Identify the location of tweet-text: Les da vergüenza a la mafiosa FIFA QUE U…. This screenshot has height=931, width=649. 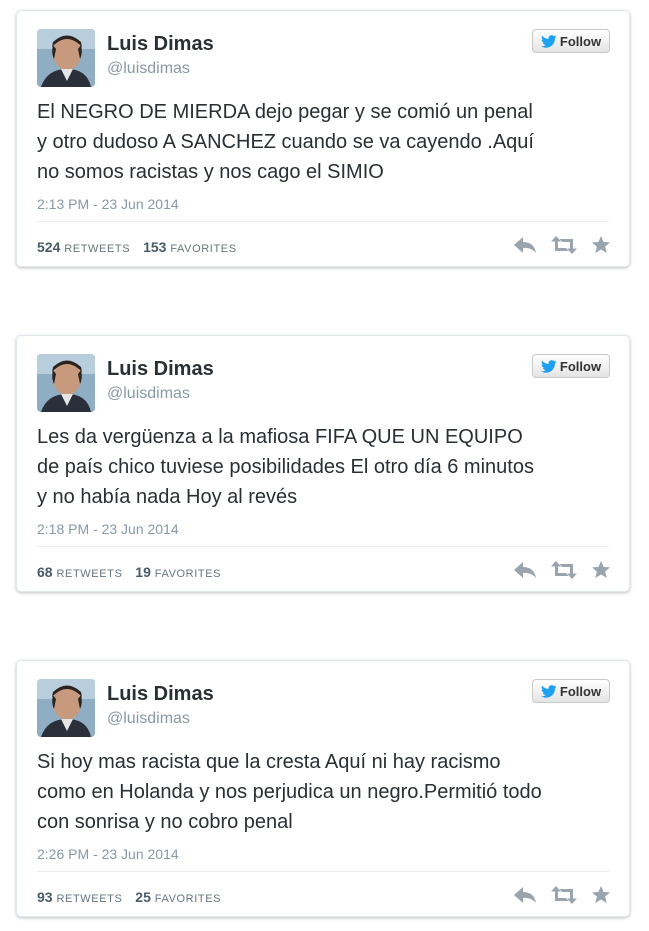
(327, 467).